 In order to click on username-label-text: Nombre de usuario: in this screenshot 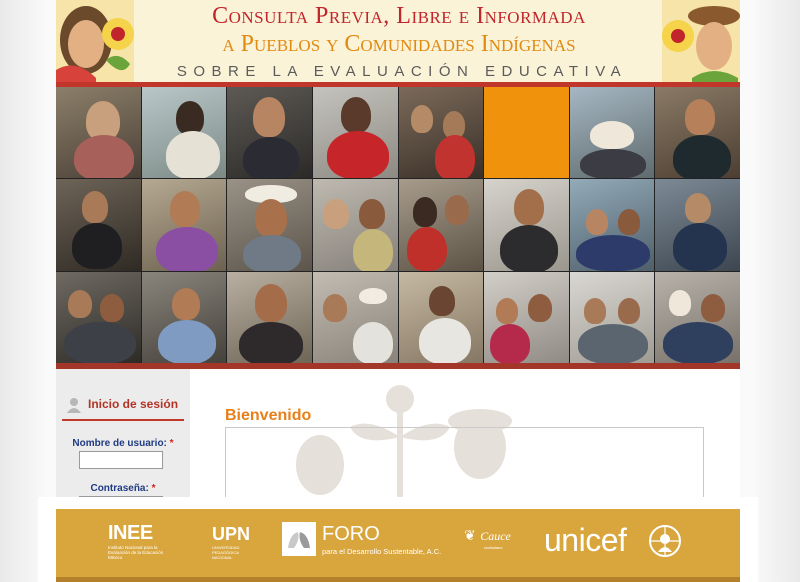, I will do `click(119, 443)`.